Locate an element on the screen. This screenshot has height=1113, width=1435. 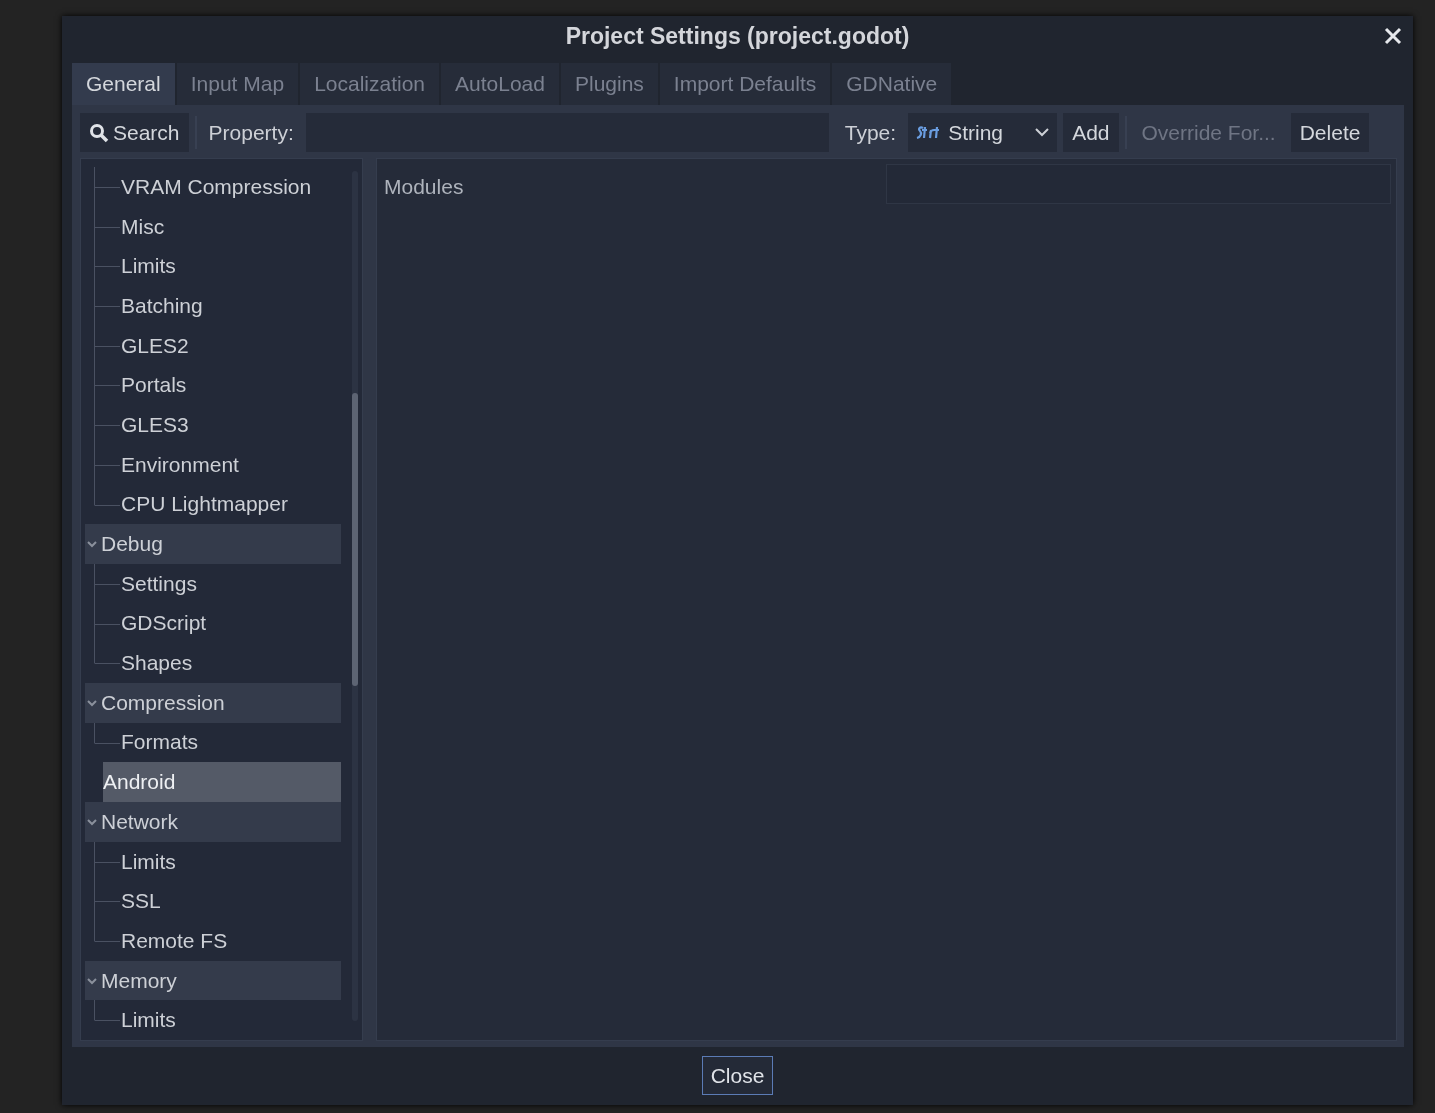
tree-item: Settings is located at coordinates (213, 583).